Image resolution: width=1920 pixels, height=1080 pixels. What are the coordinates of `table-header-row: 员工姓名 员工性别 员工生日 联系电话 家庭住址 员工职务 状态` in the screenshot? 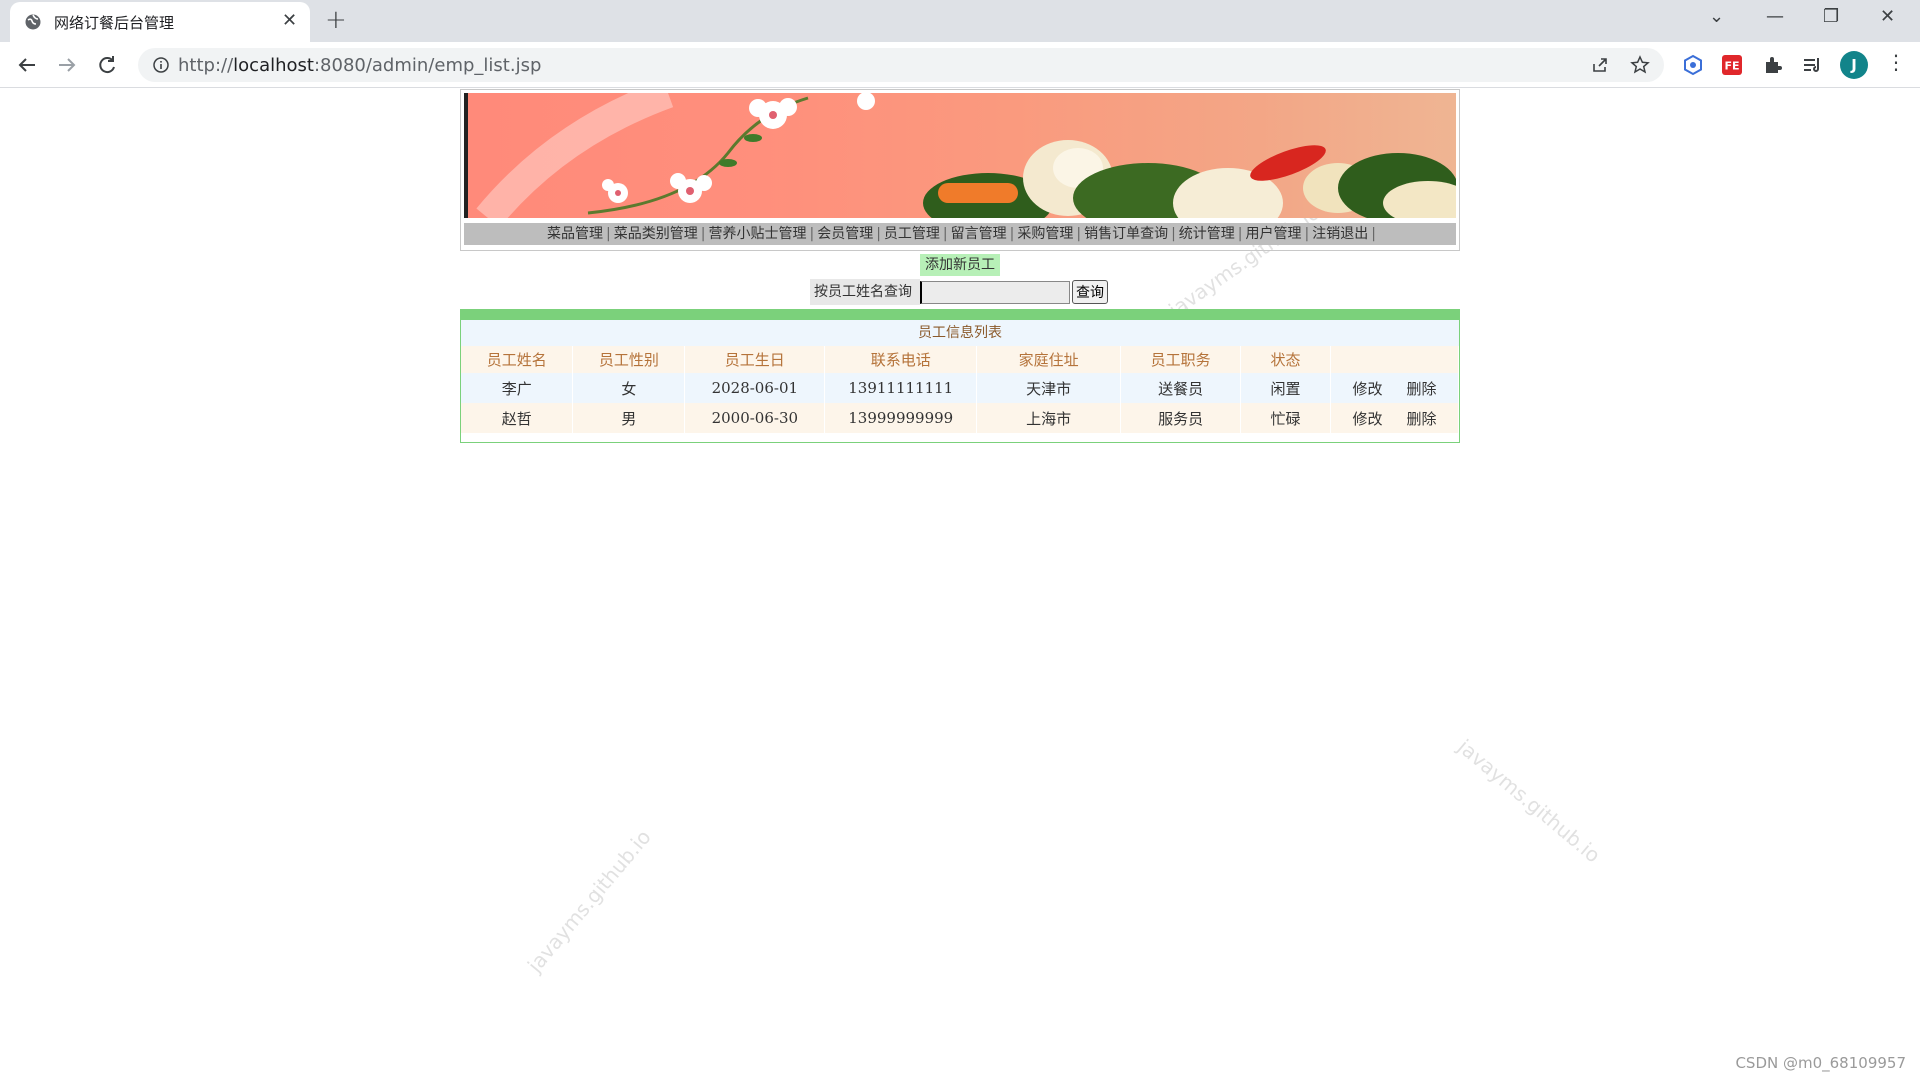 It's located at (960, 359).